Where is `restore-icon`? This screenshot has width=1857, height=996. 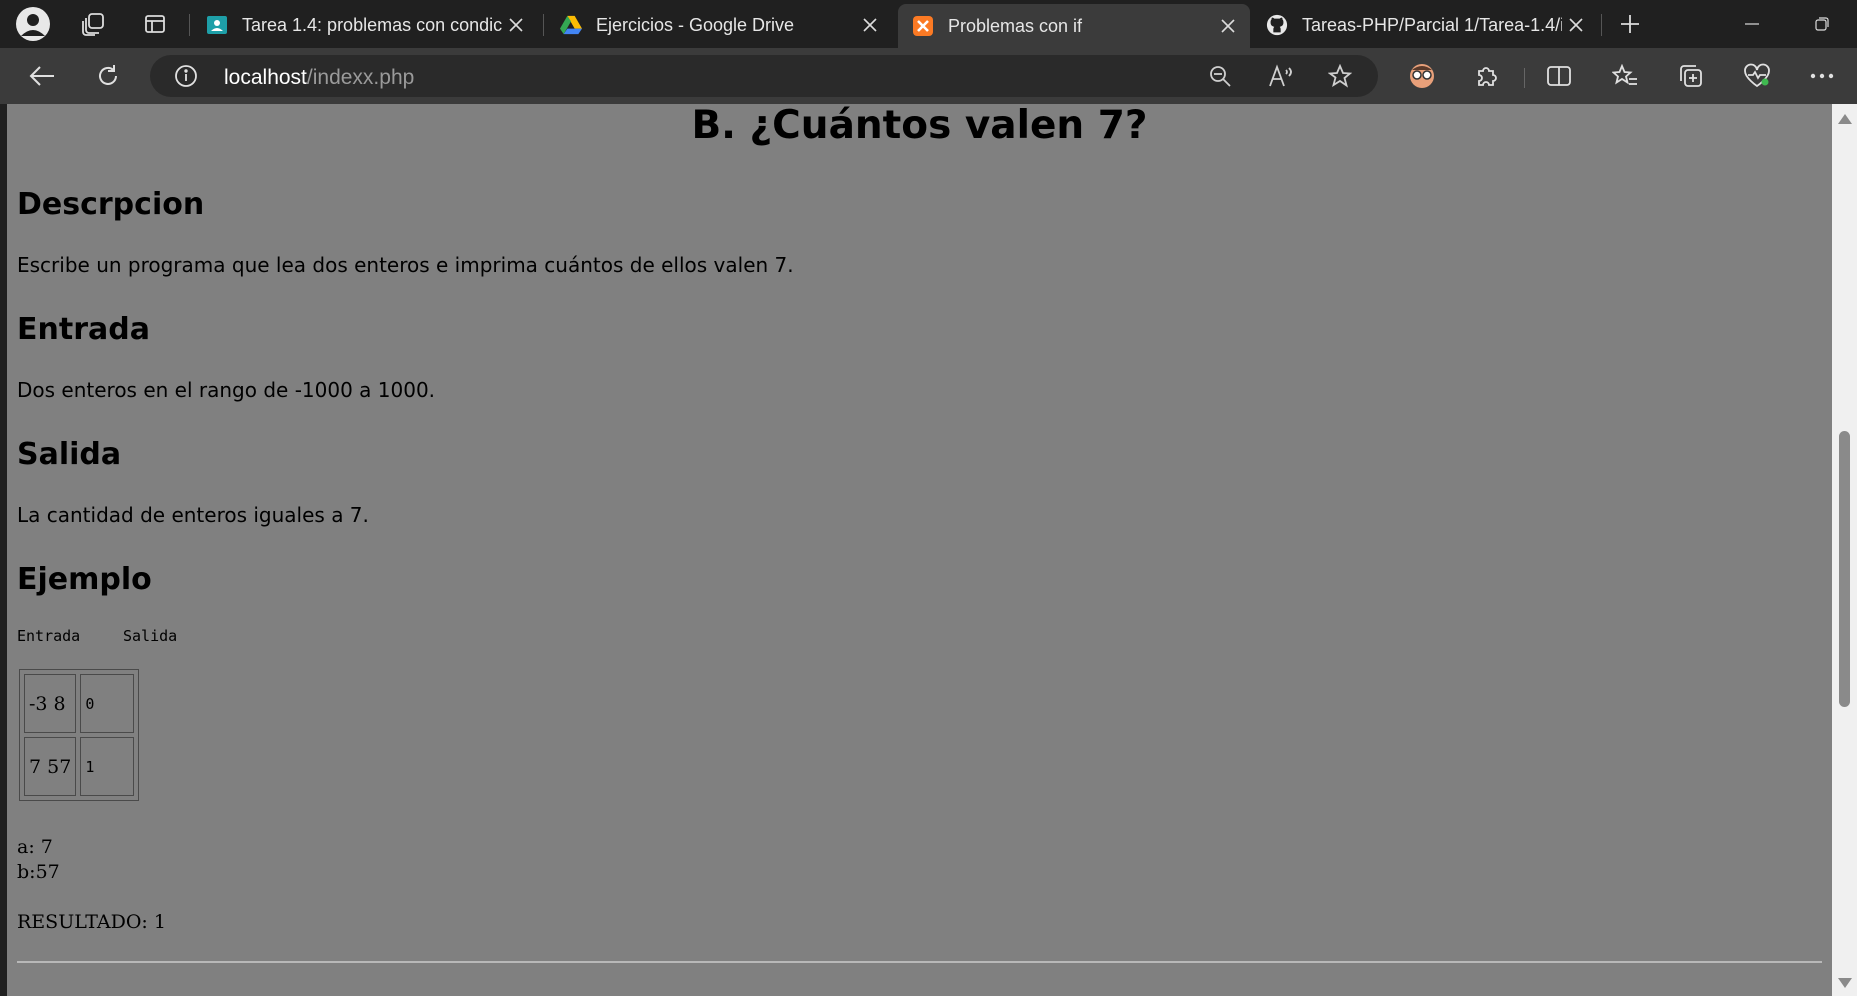
restore-icon is located at coordinates (1822, 24).